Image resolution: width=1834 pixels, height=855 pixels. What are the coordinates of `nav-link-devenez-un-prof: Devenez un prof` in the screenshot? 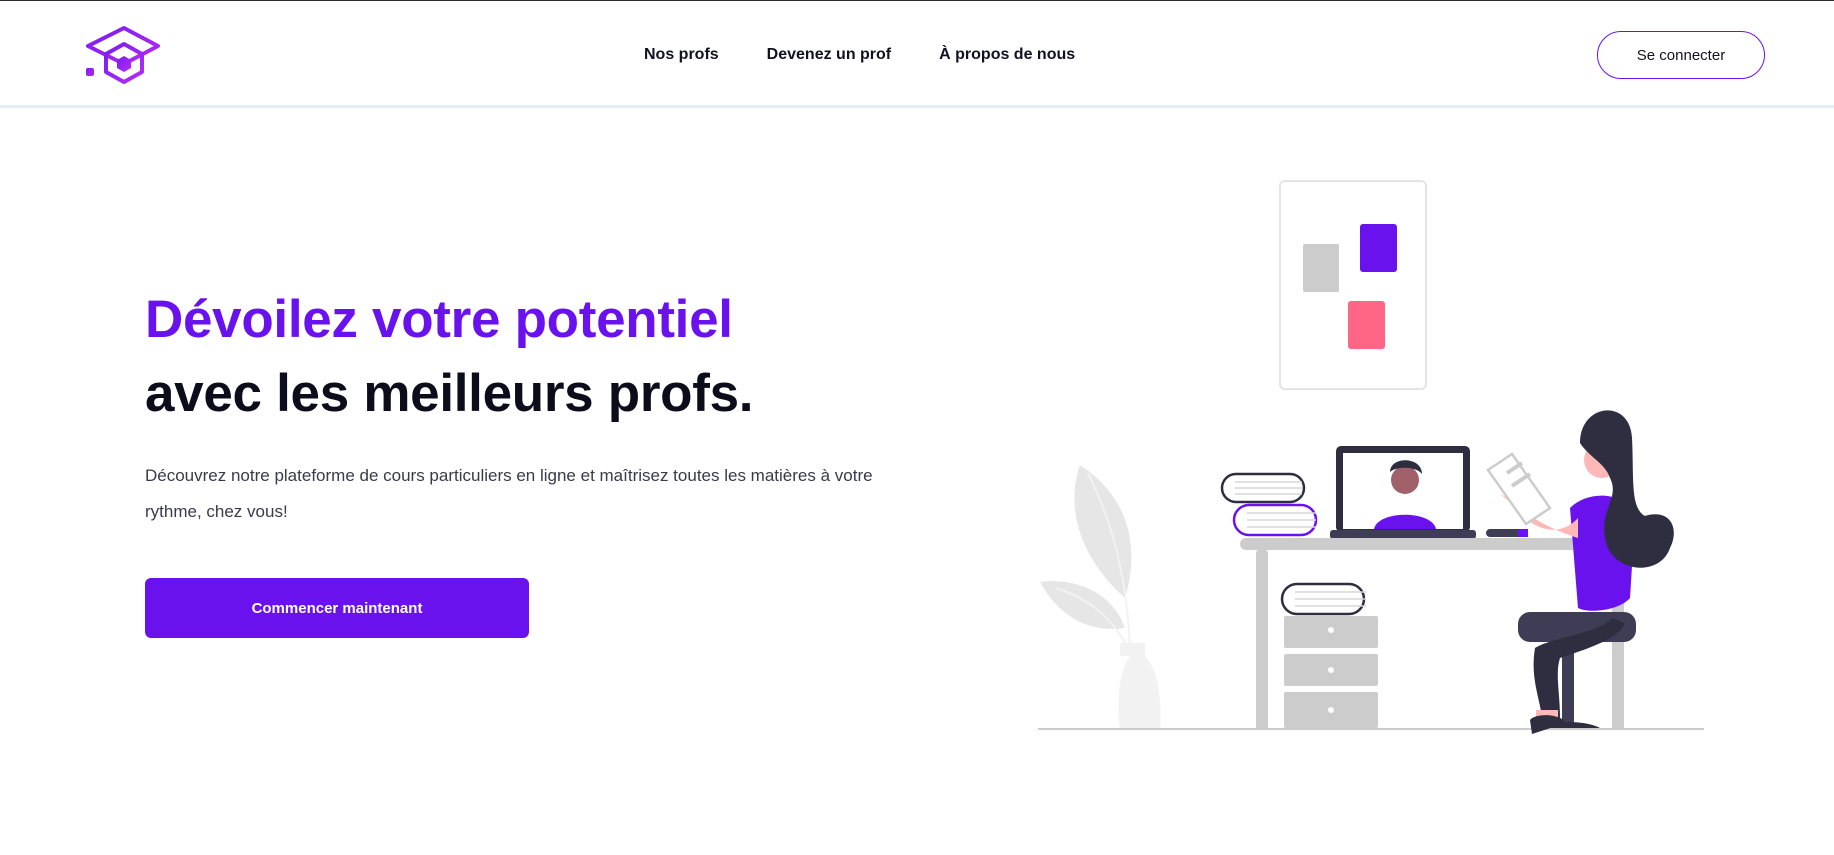 It's located at (829, 55).